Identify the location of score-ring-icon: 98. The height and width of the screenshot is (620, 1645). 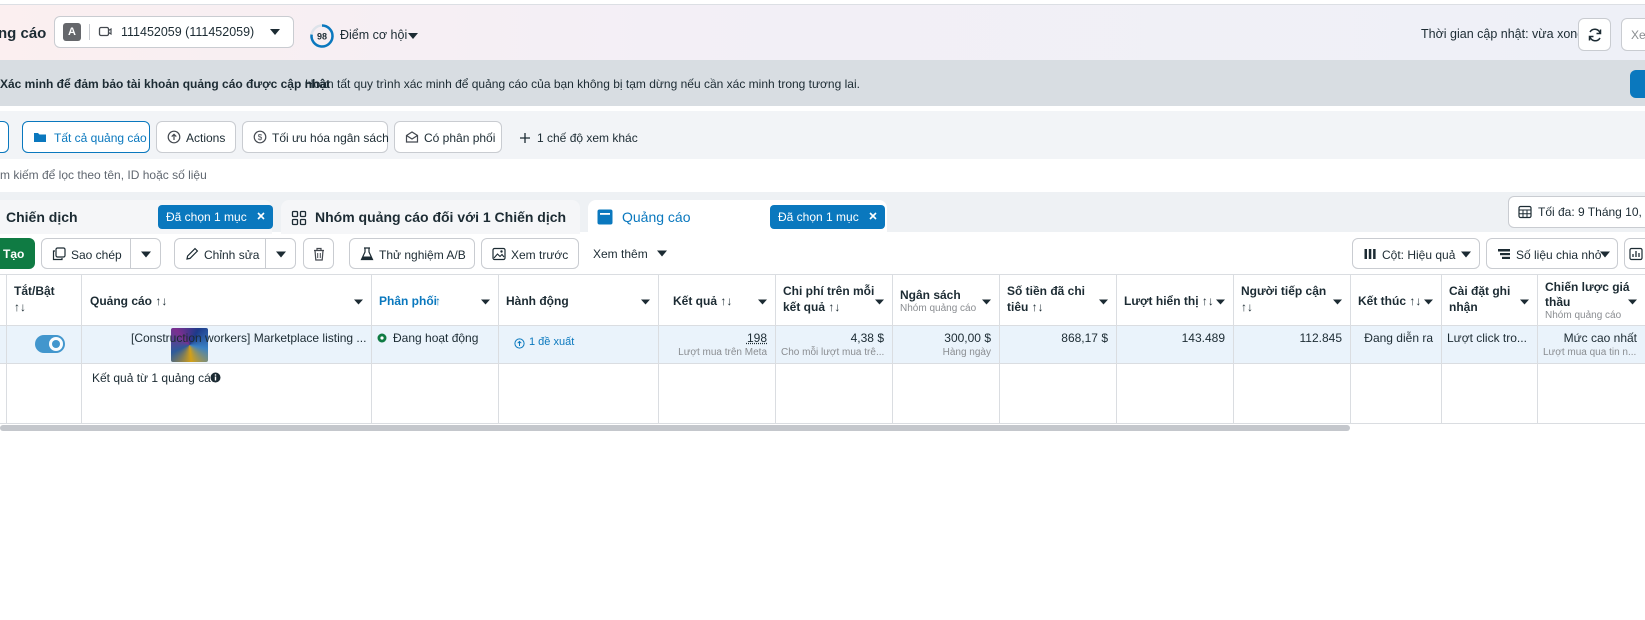
(322, 36).